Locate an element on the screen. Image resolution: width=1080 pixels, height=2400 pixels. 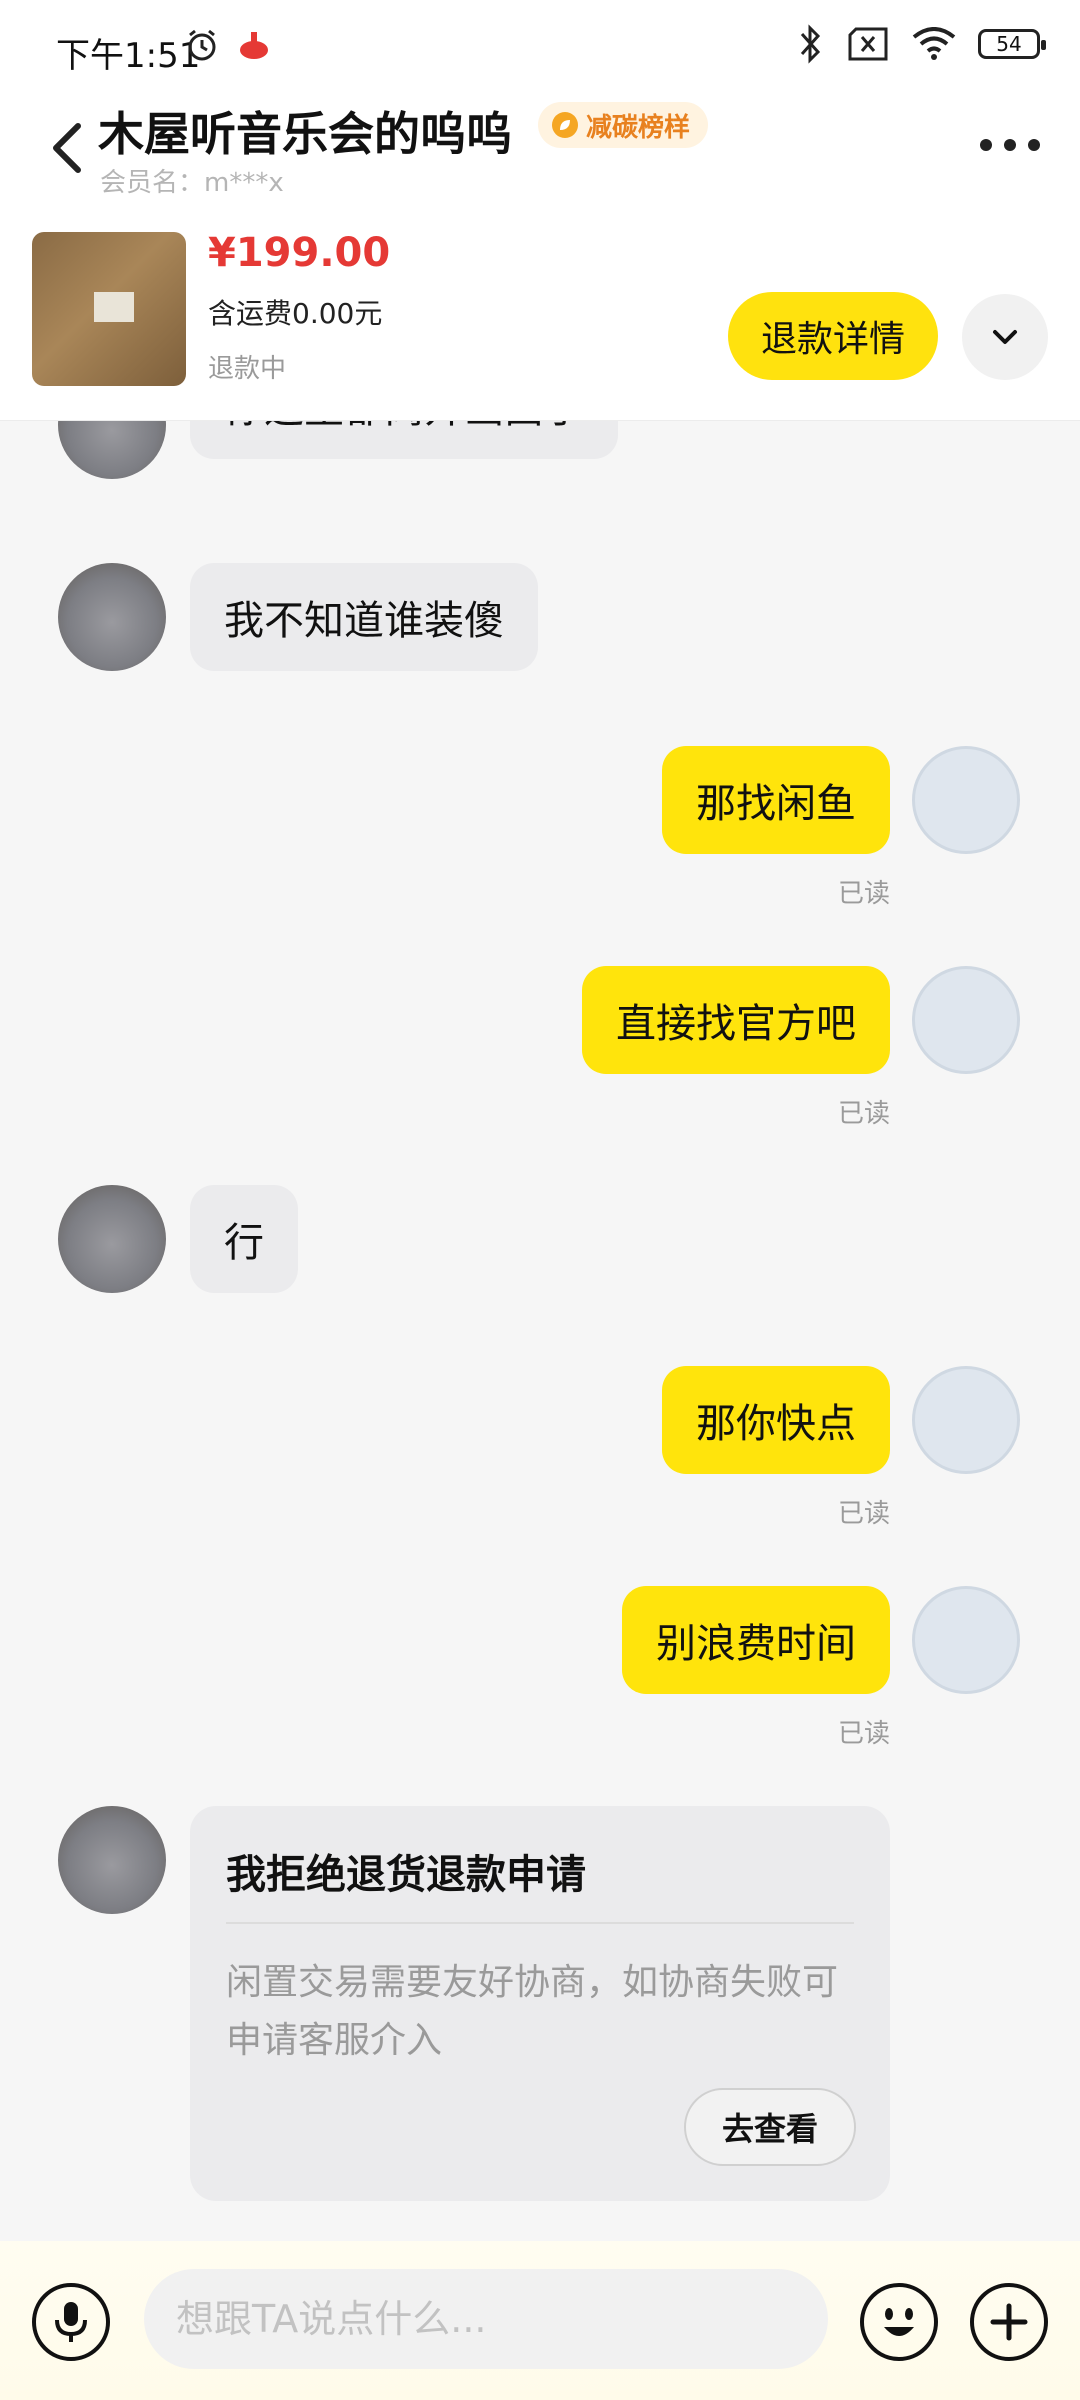
carbon-reduction-badge: 减碳榜样 is located at coordinates (623, 125).